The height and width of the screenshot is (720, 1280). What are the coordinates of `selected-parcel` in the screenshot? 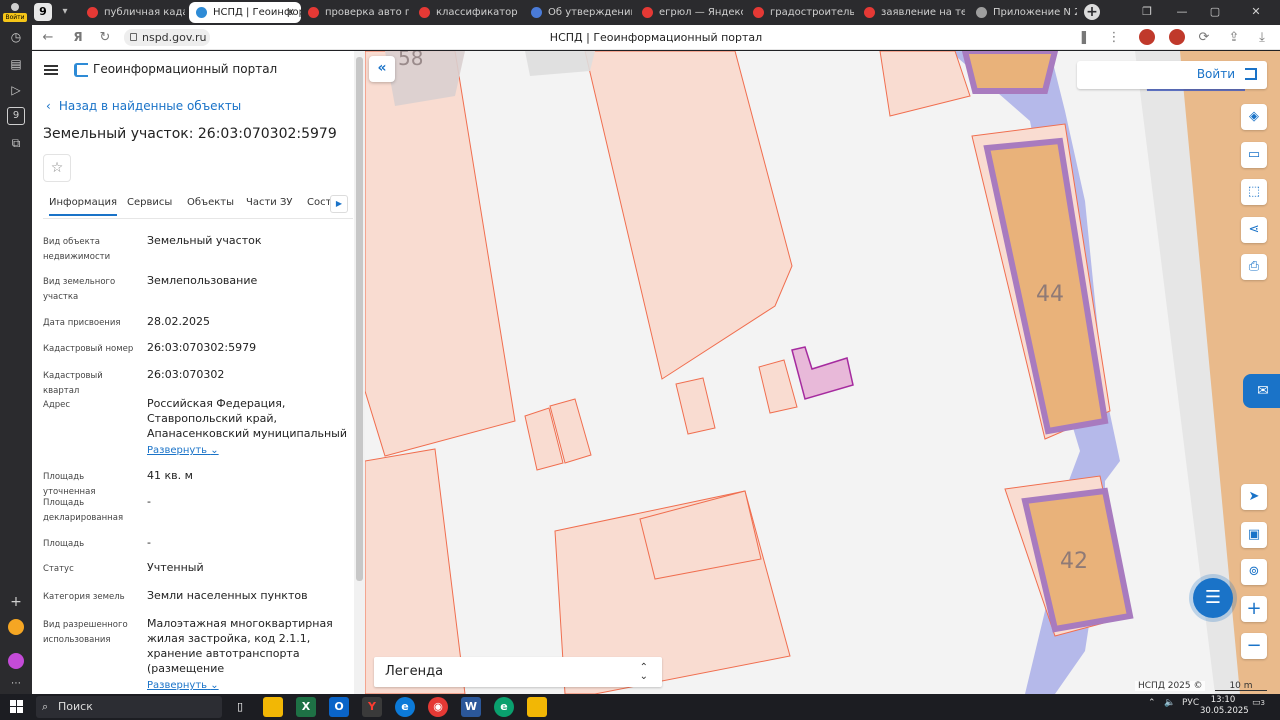 It's located at (822, 373).